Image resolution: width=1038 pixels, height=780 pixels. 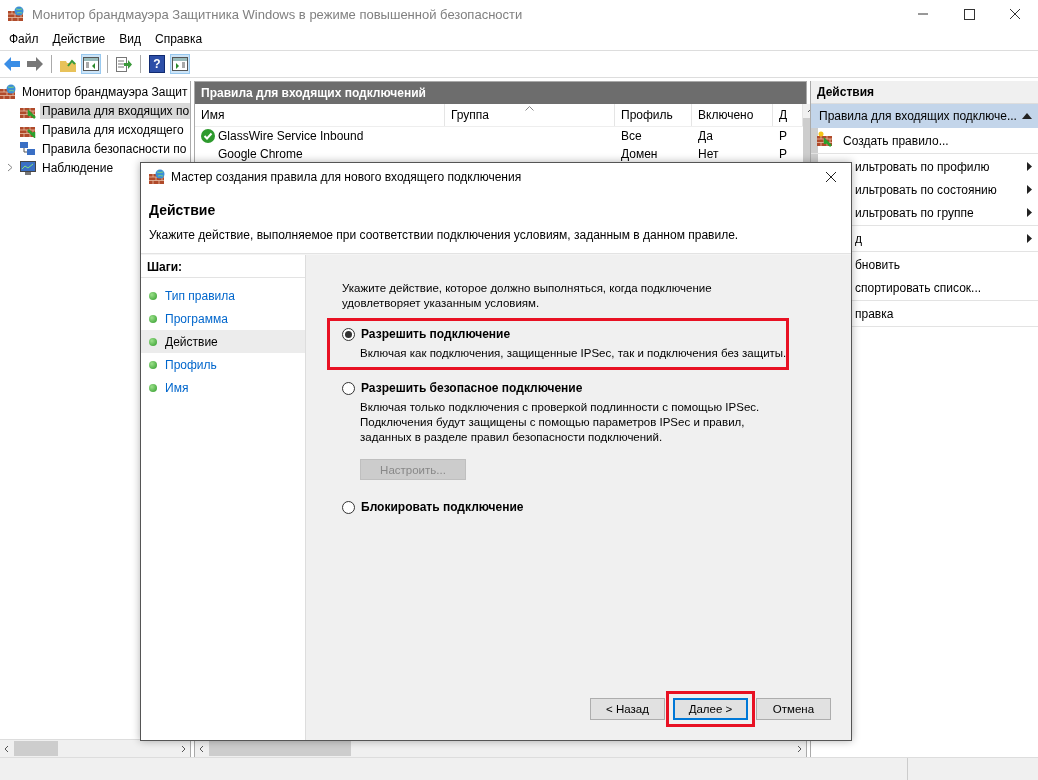 What do you see at coordinates (858, 238) in the screenshot?
I see `action-item: д` at bounding box center [858, 238].